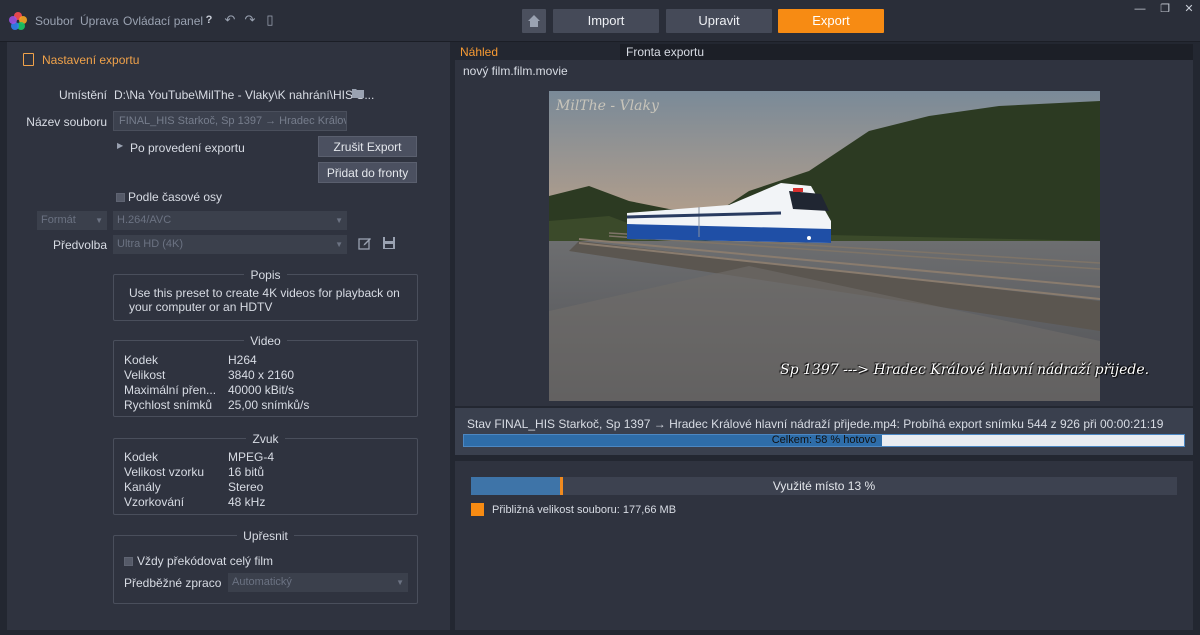 This screenshot has width=1200, height=635. I want to click on edit-button: Upravit, so click(719, 21).